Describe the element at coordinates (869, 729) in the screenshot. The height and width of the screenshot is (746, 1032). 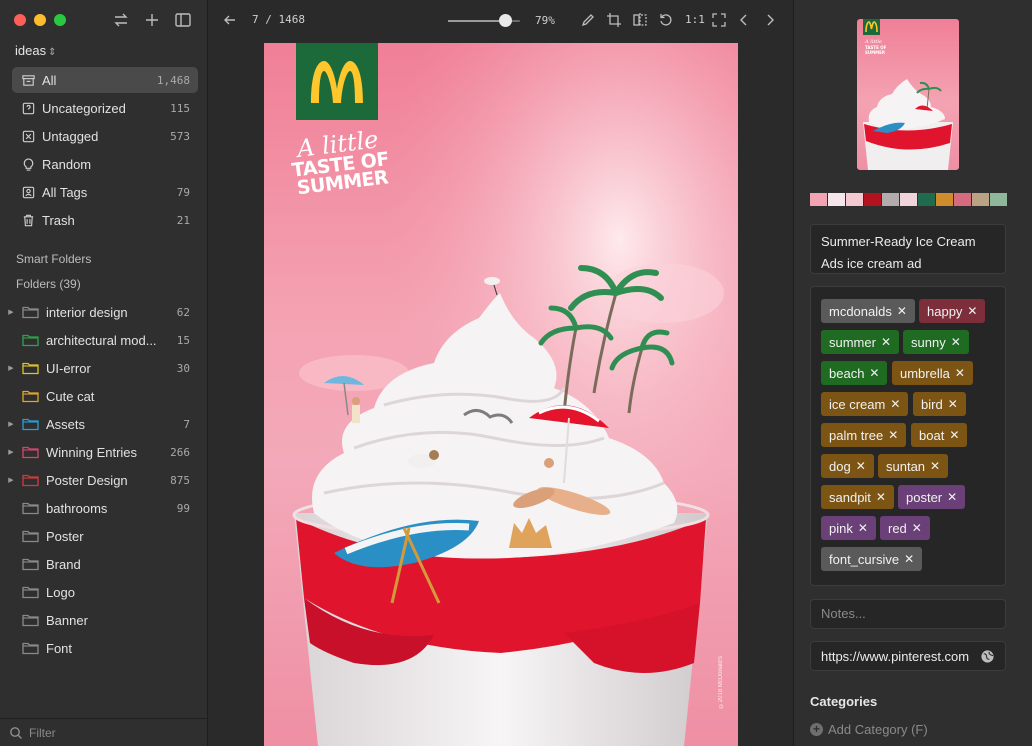
I see `add-category-button: + Add Category (F)` at that location.